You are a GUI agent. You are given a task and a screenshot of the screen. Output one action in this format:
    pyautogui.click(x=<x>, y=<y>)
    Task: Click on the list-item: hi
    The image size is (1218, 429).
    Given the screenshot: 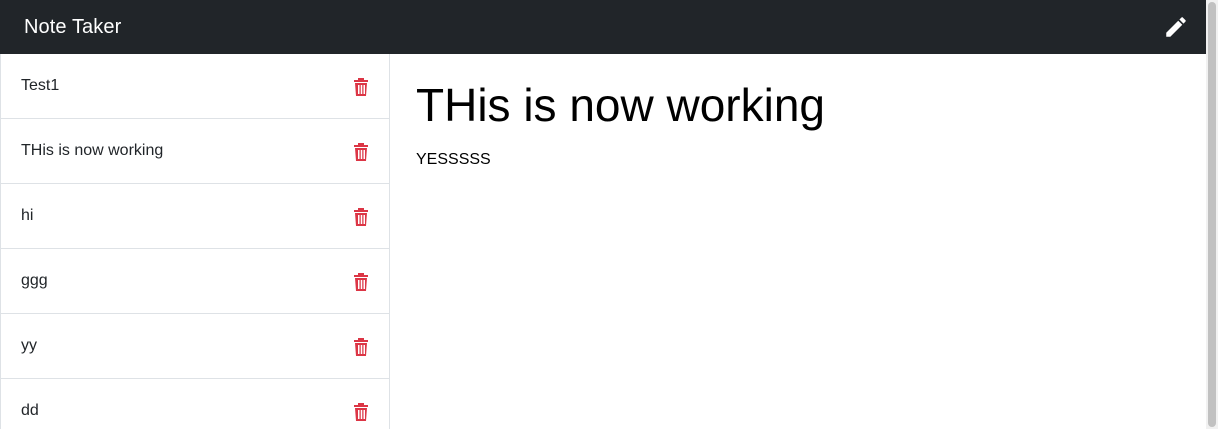 What is the action you would take?
    pyautogui.click(x=195, y=216)
    